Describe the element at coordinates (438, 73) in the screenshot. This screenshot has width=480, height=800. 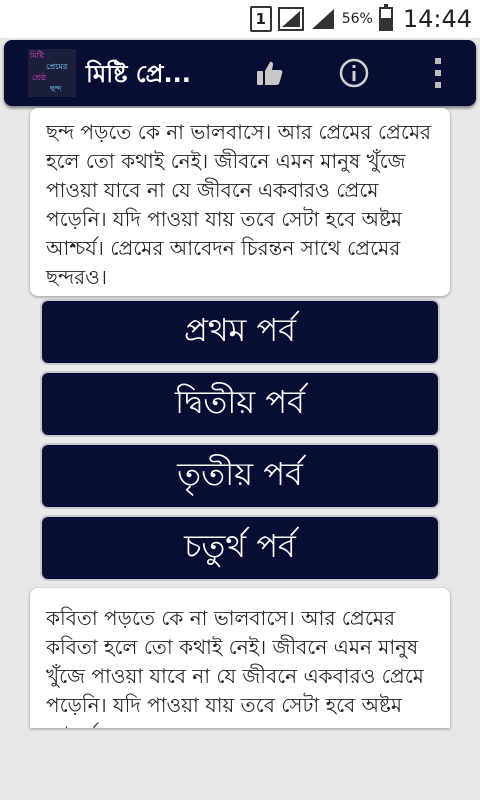
I see `overflow-menu-icon` at that location.